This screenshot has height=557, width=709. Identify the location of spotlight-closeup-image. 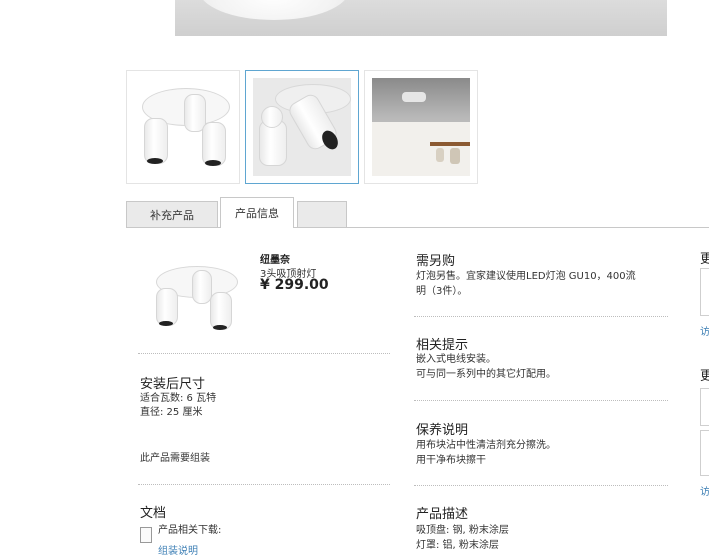
(302, 127).